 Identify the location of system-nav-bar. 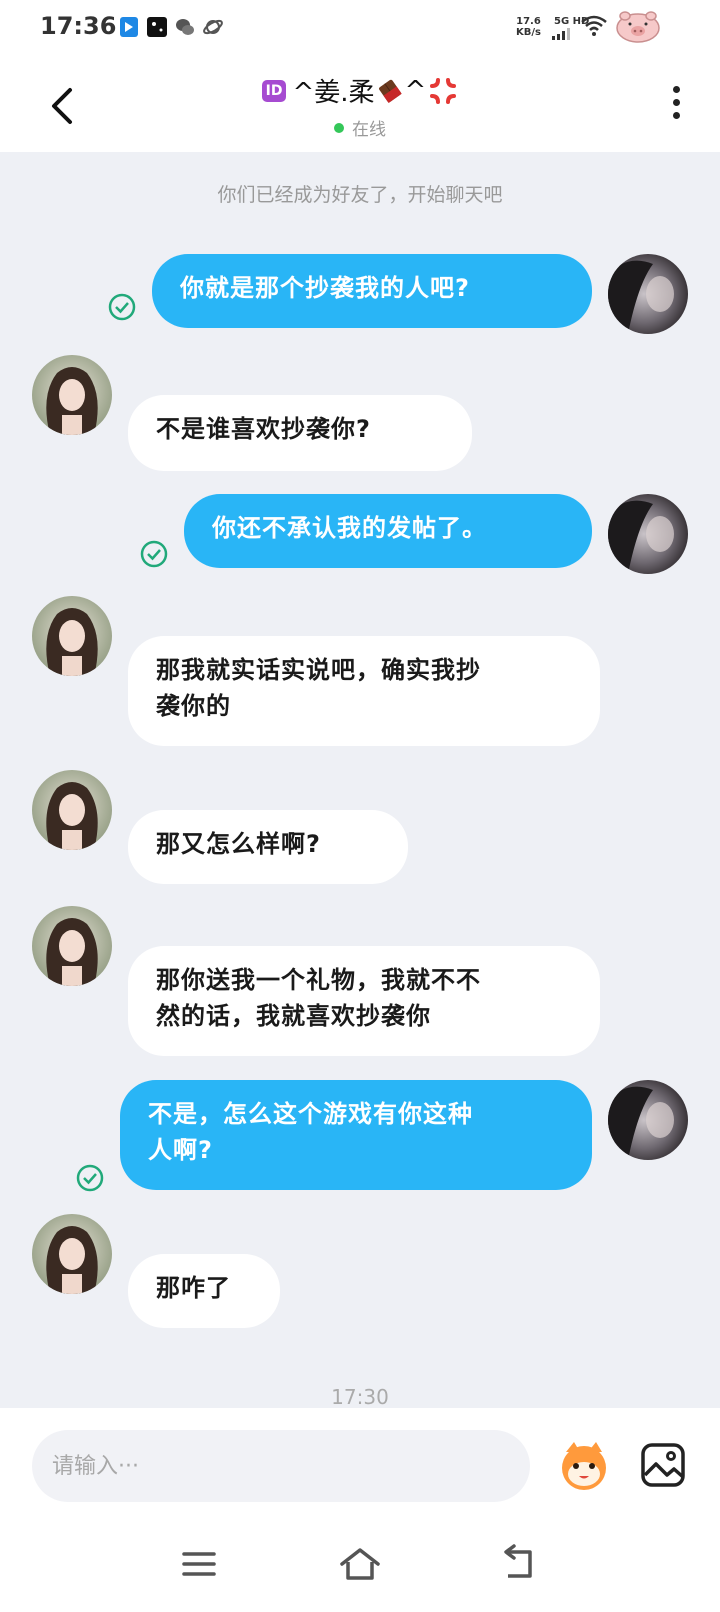
(360, 1565).